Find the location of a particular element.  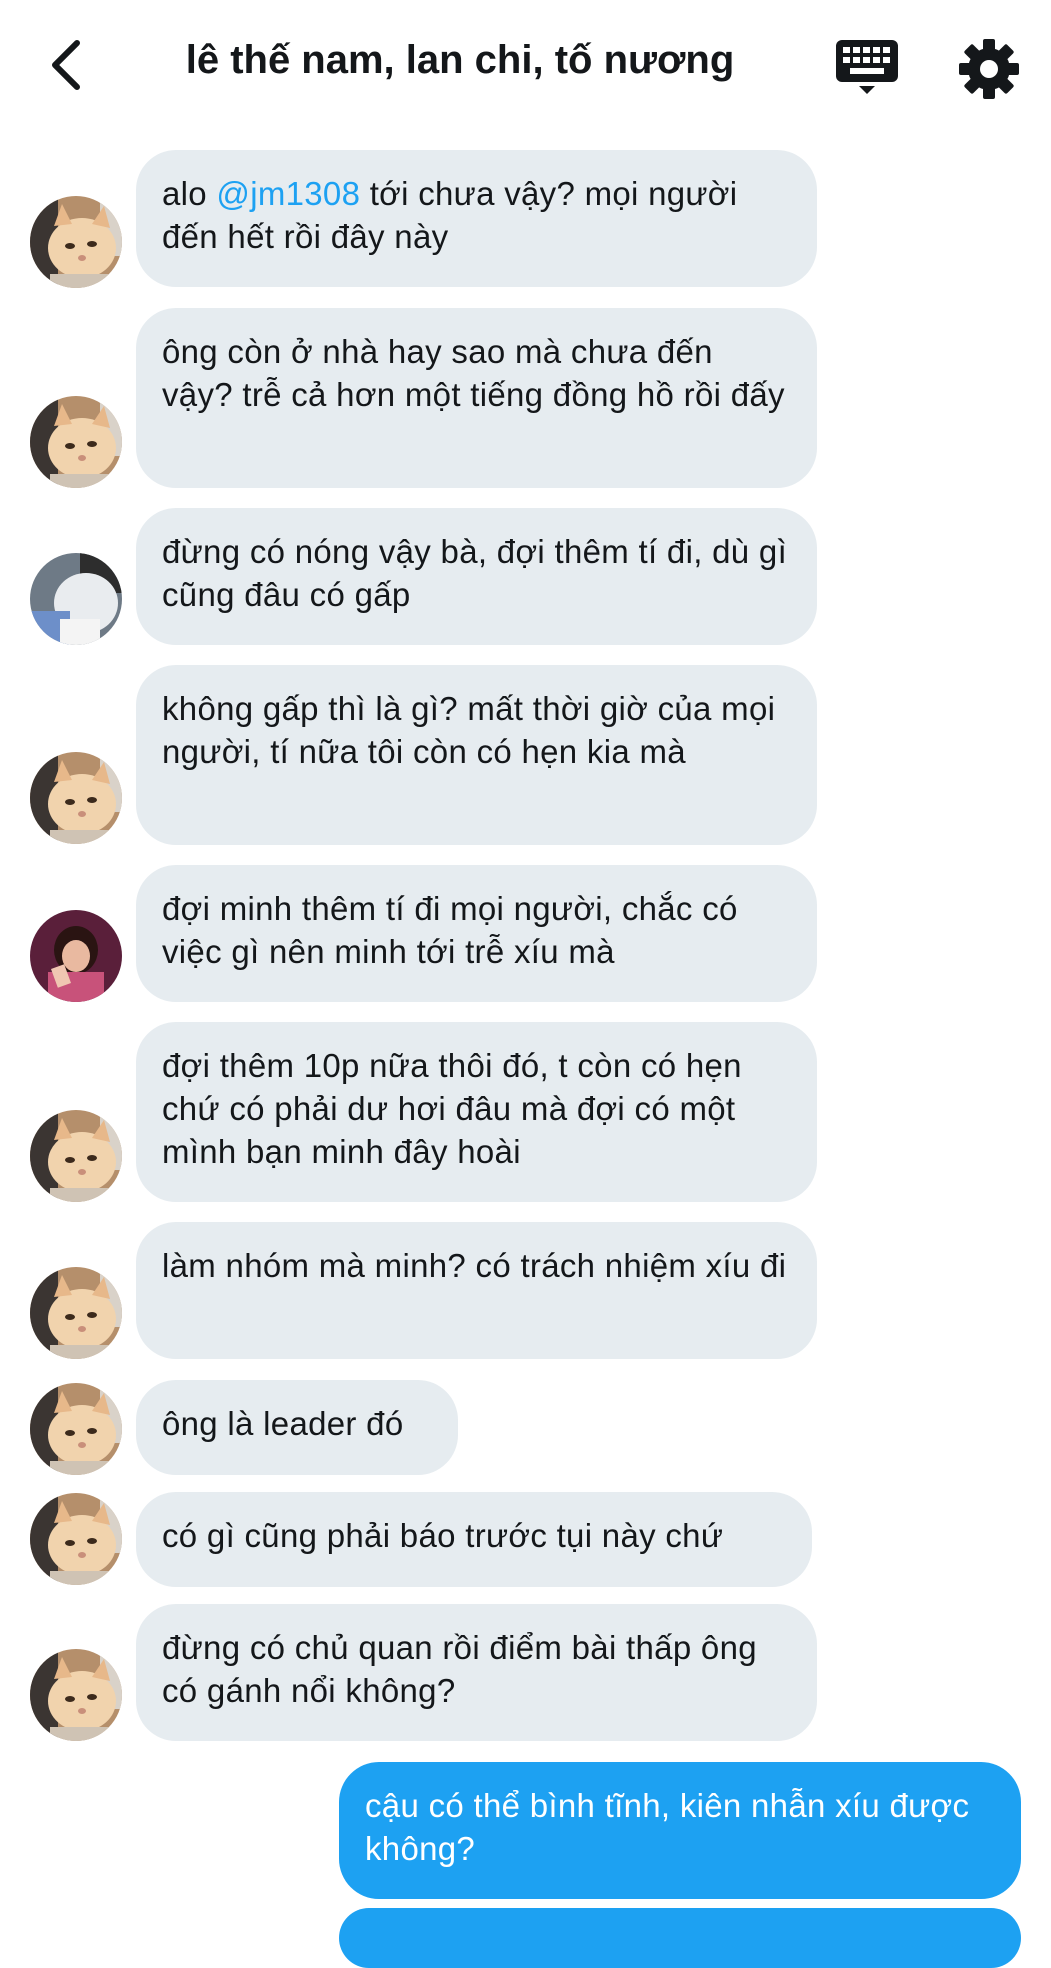

chat-header: lê thế nam, lan chi, tố nương is located at coordinates (525, 65).